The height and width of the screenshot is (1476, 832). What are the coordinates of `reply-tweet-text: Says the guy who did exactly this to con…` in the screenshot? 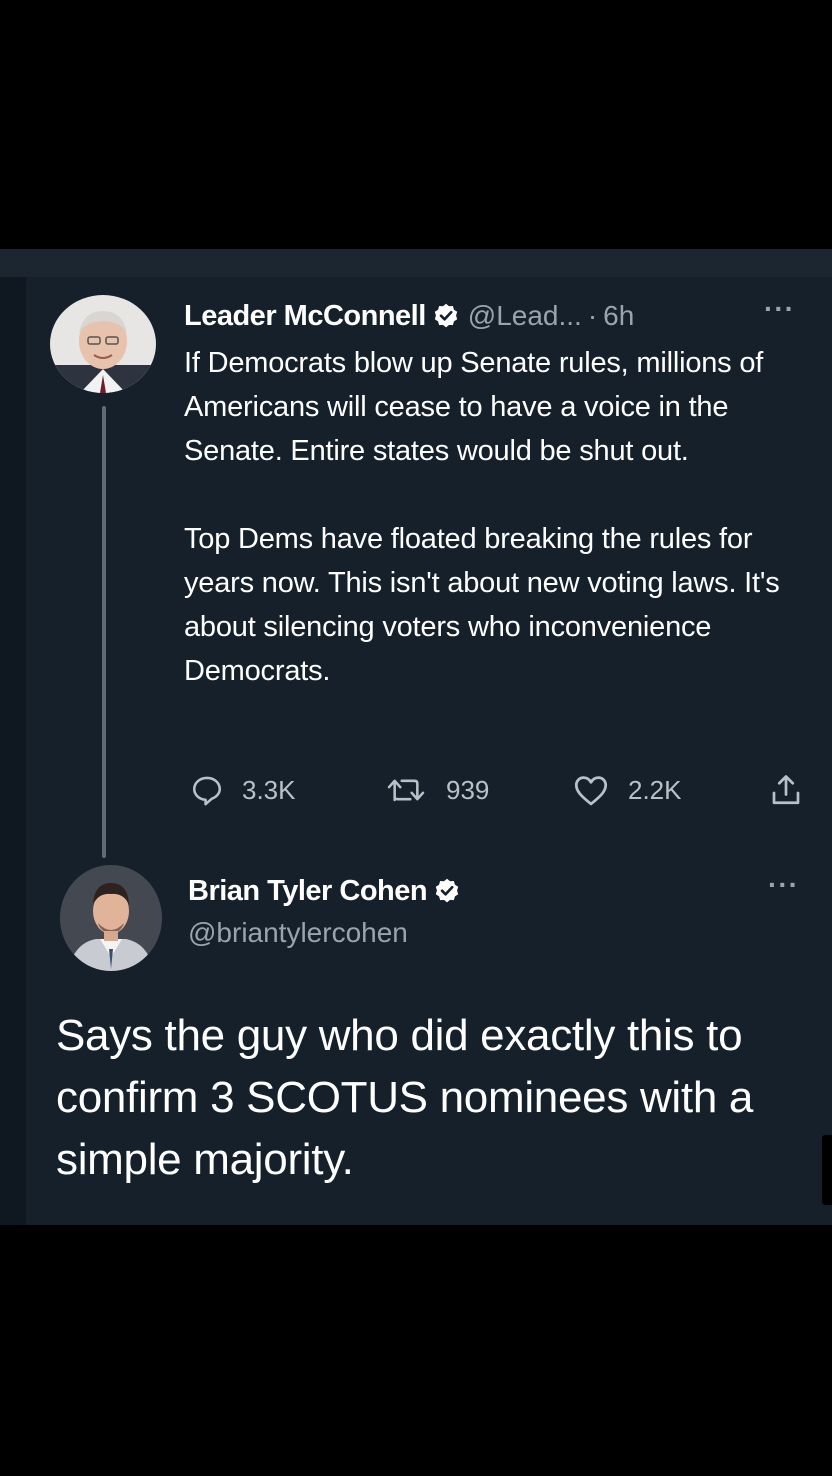 It's located at (405, 1097).